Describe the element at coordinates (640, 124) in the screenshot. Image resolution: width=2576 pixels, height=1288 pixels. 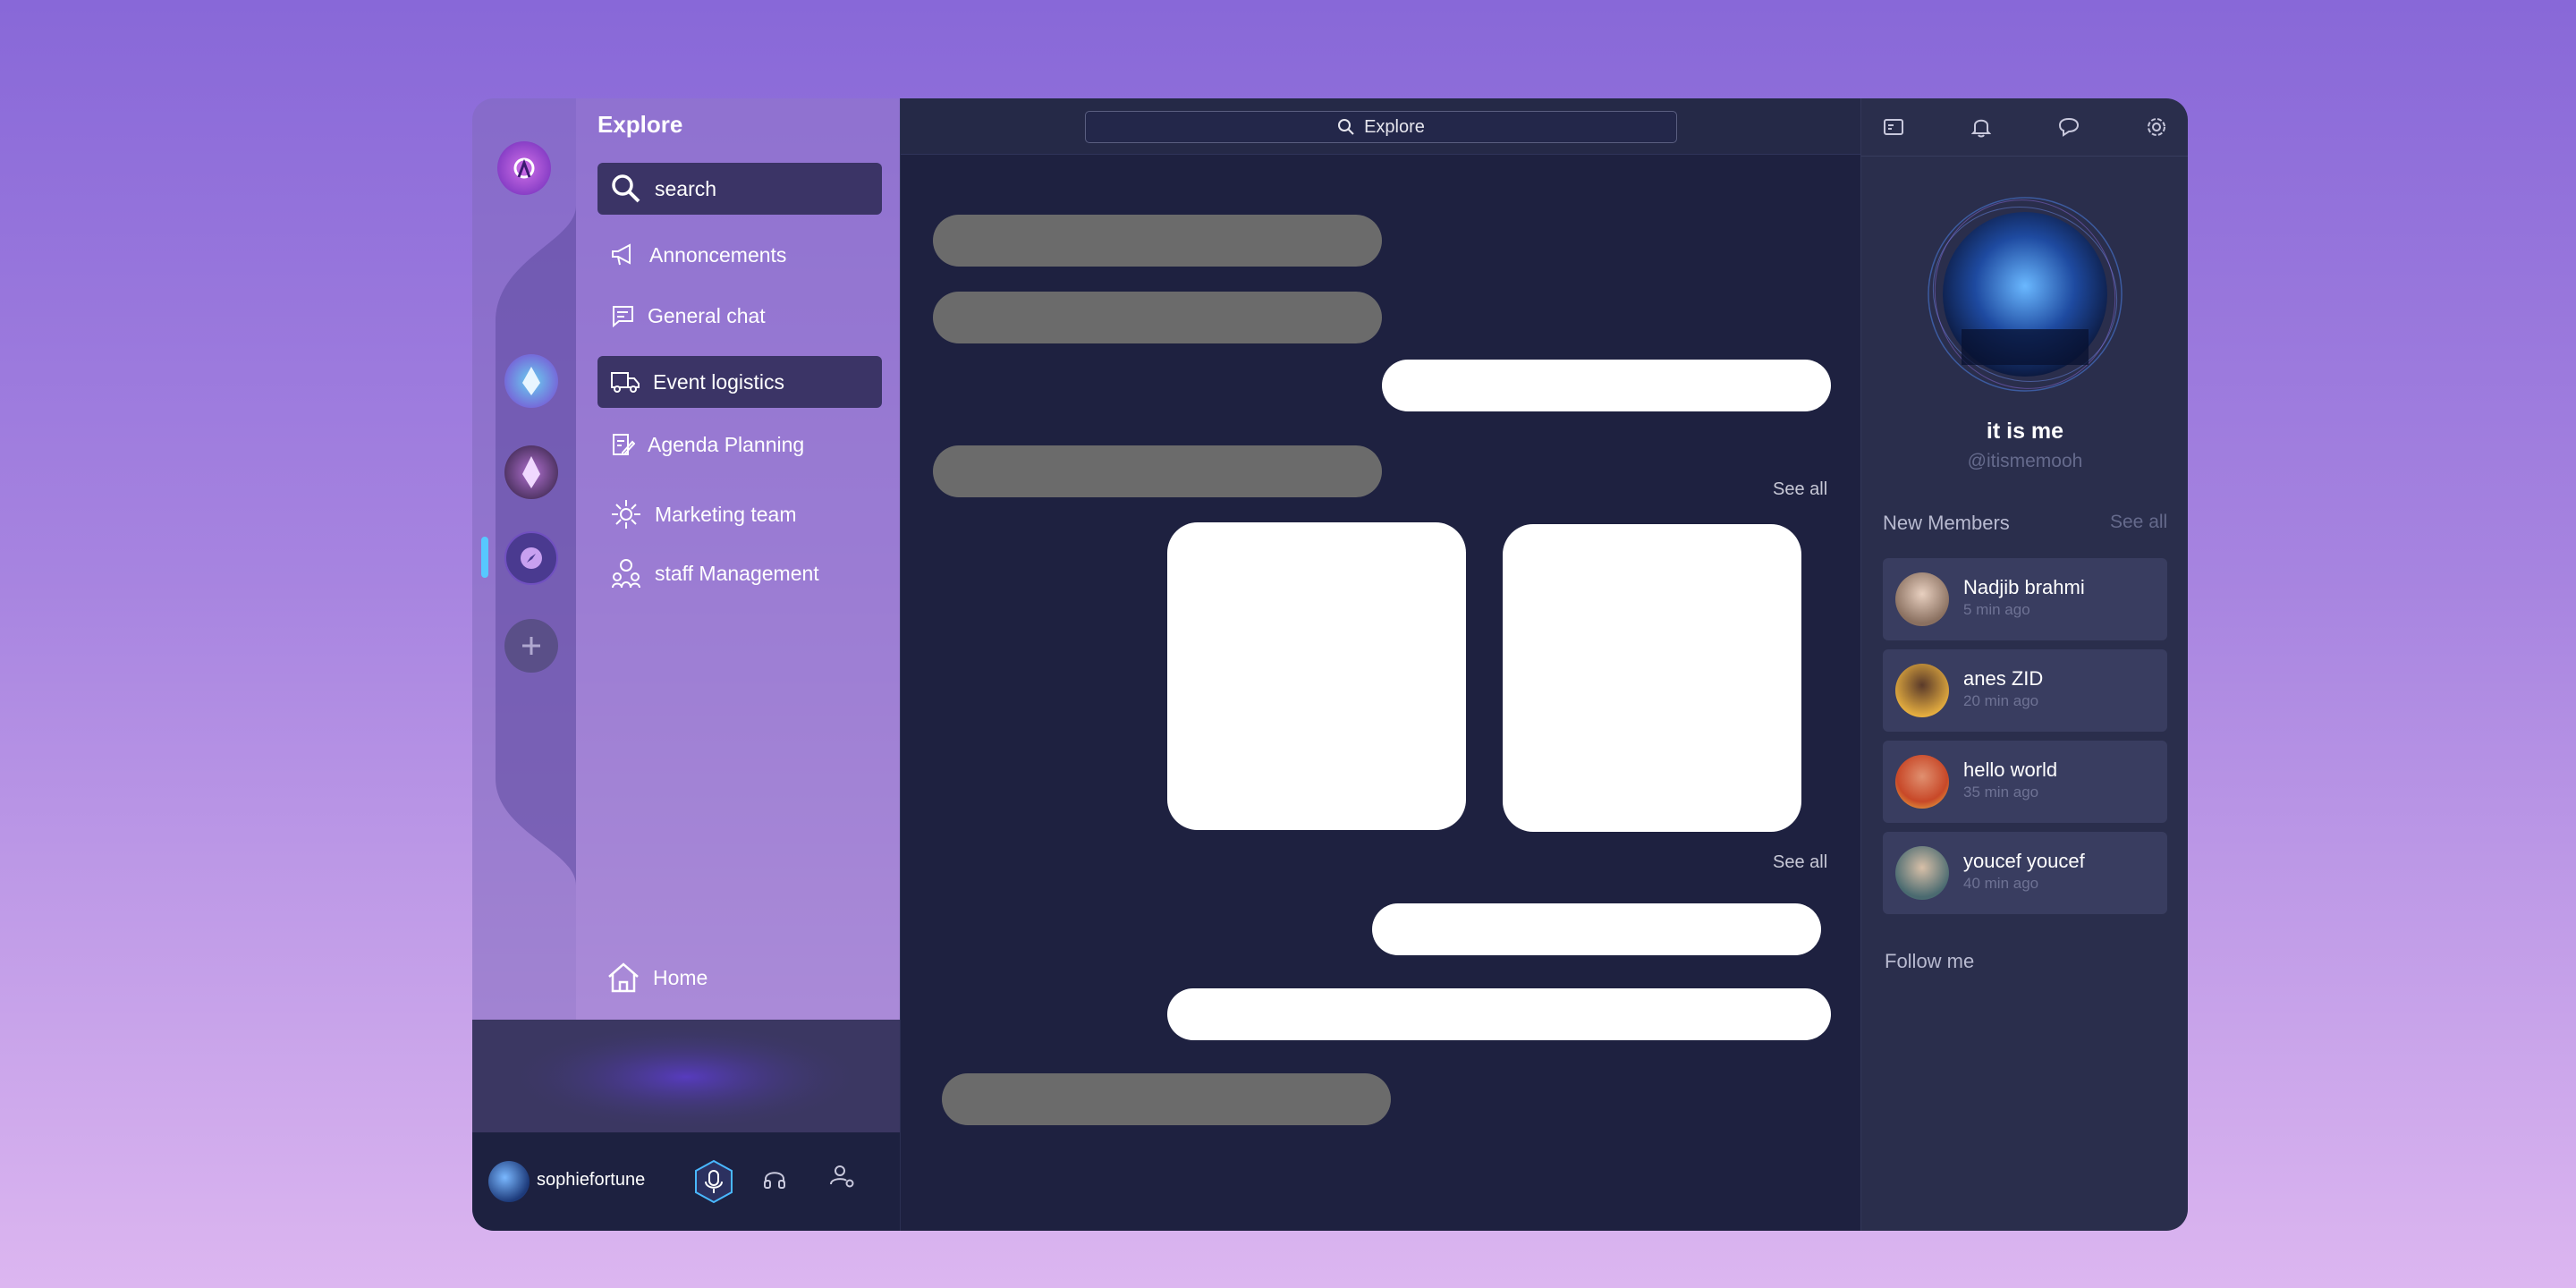
I see `channel-panel-title: Explore` at that location.